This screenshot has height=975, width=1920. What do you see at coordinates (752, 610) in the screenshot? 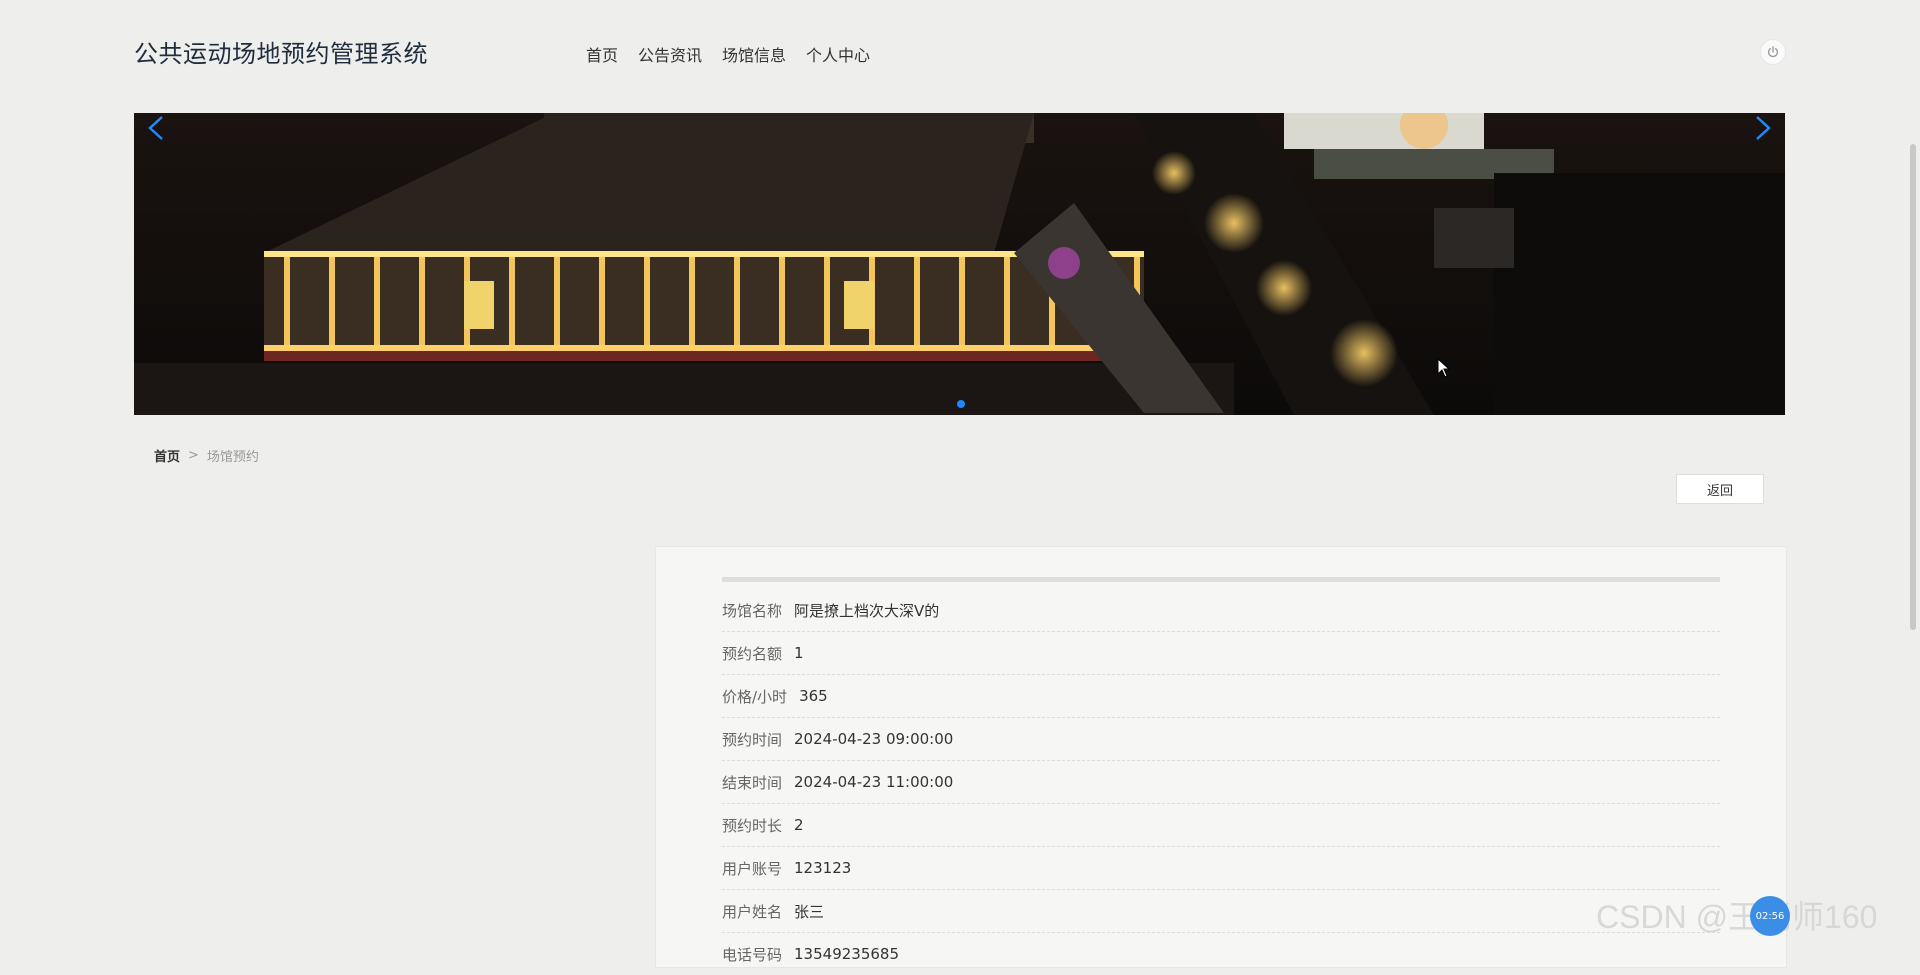
I see `detail-label: 场馆名称` at bounding box center [752, 610].